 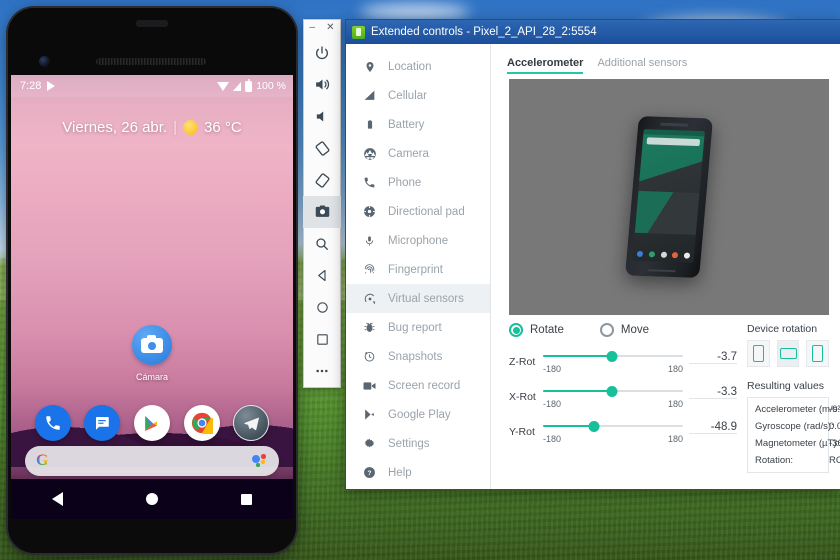 What do you see at coordinates (369, 472) in the screenshot?
I see `help-question-icon: ?` at bounding box center [369, 472].